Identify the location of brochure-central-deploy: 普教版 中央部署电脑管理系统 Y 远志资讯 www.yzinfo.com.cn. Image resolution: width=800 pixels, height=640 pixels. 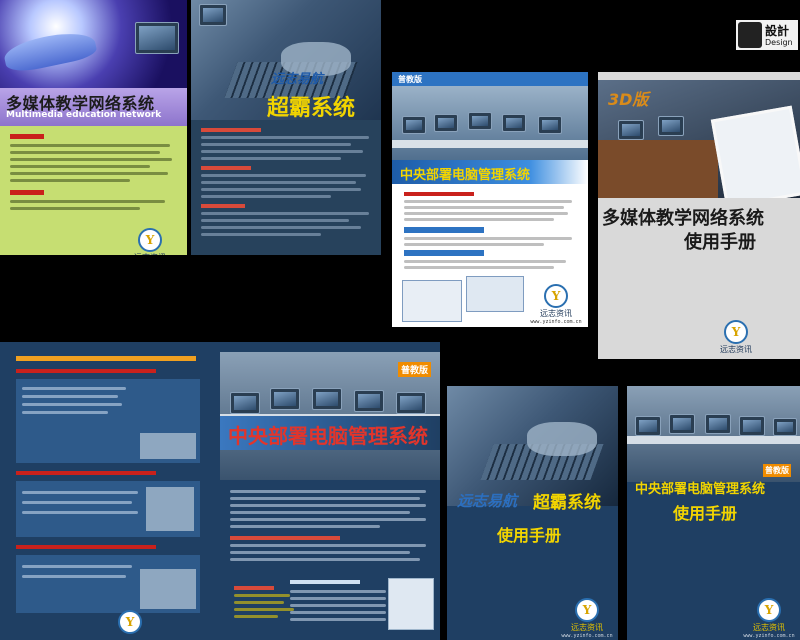
(490, 199).